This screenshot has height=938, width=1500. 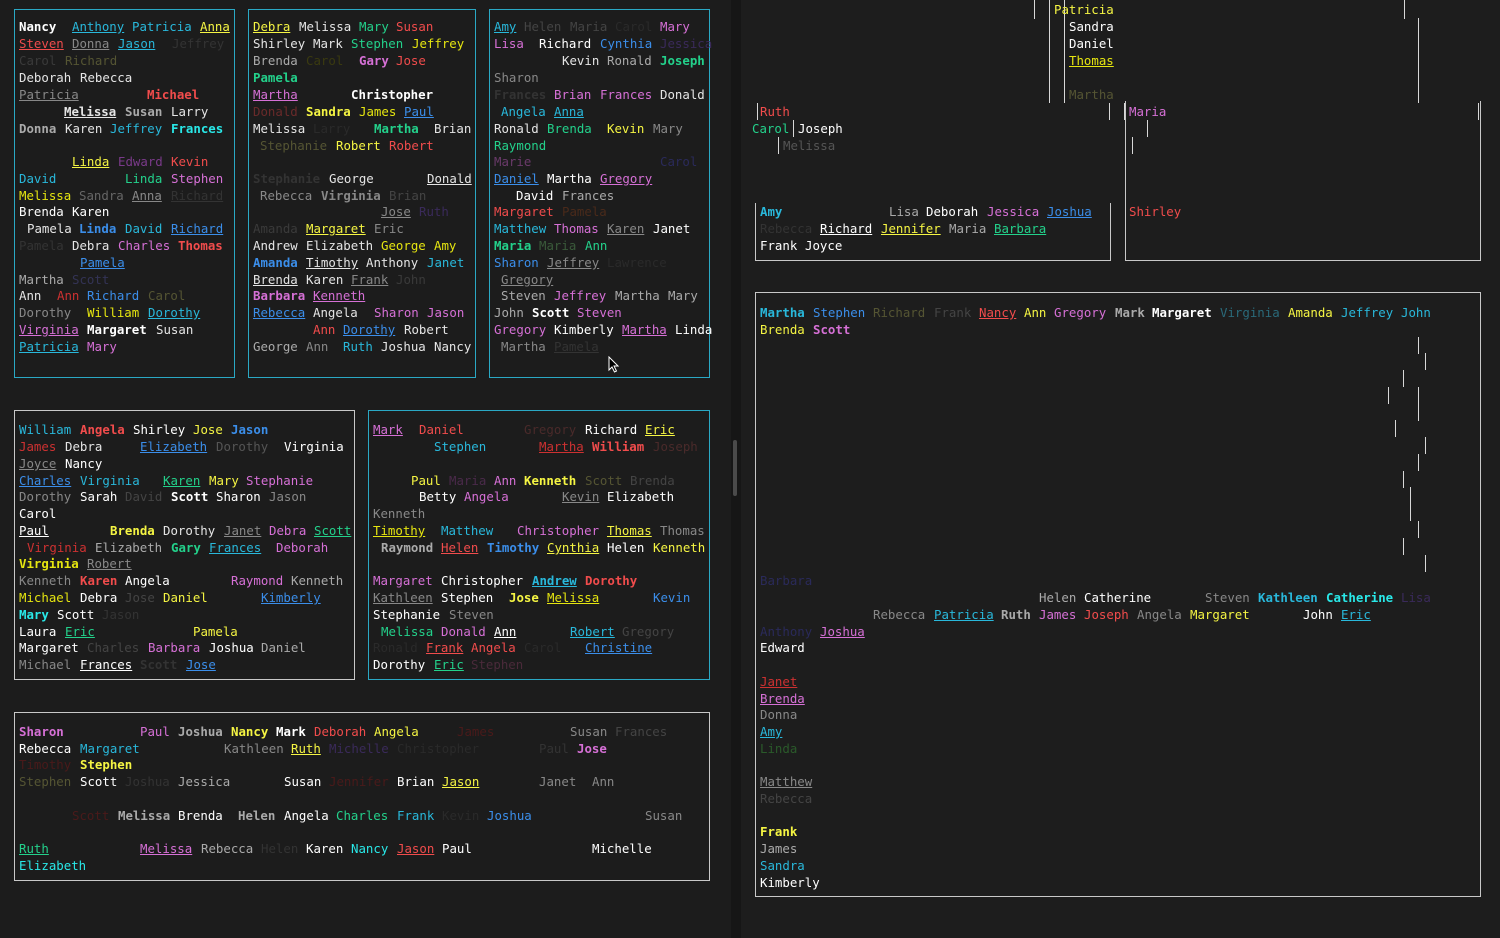 What do you see at coordinates (291, 597) in the screenshot?
I see `name-text: Kimberly` at bounding box center [291, 597].